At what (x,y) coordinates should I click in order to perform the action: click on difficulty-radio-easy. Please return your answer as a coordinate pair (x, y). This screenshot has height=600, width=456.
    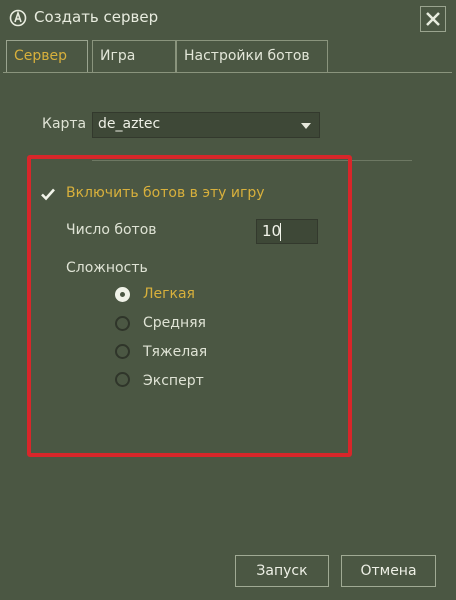
    Looking at the image, I should click on (122, 294).